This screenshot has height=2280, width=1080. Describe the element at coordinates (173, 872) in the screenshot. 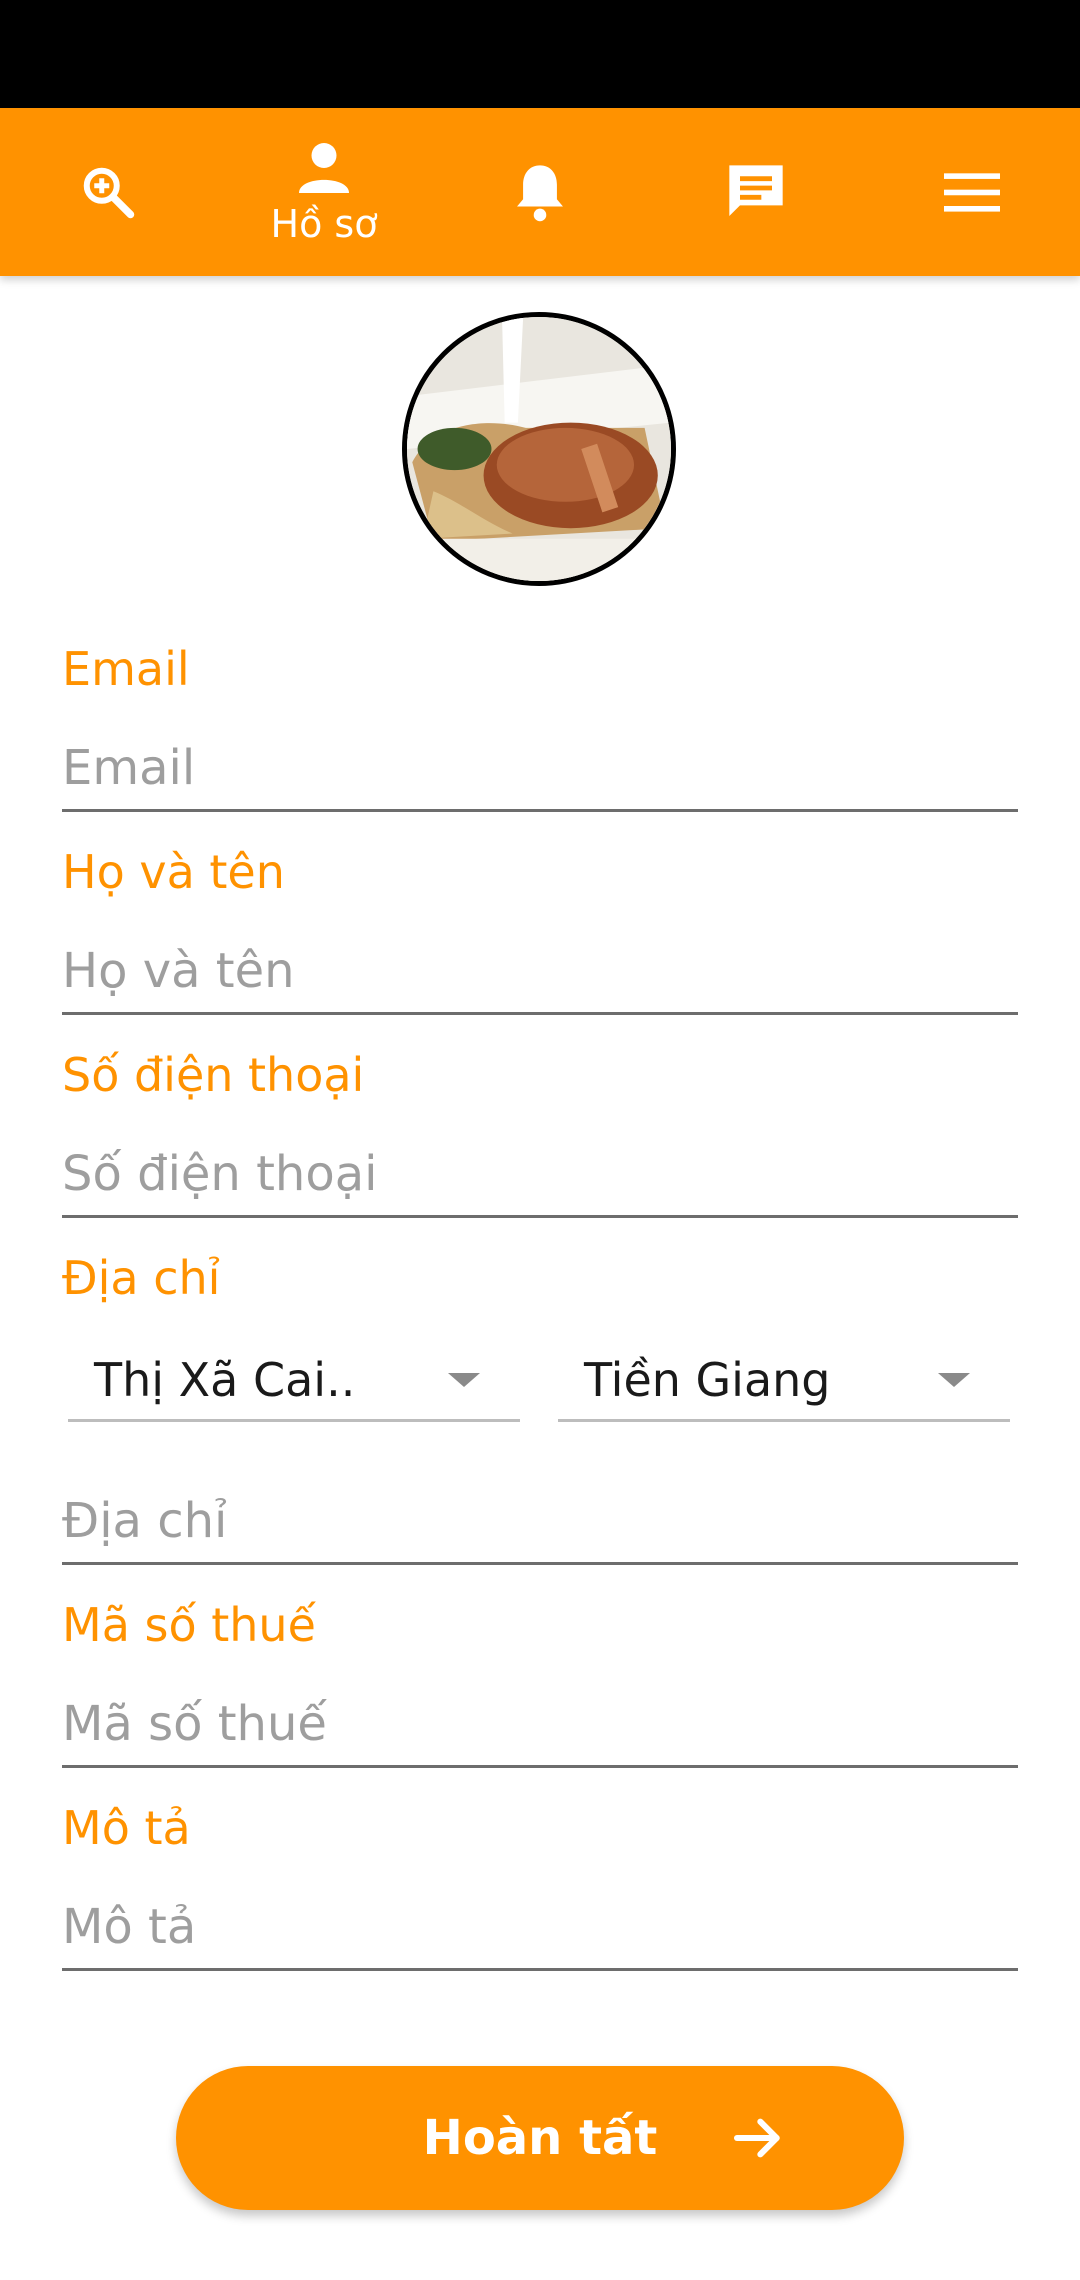

I see `fullname-label: Họ và tên` at that location.